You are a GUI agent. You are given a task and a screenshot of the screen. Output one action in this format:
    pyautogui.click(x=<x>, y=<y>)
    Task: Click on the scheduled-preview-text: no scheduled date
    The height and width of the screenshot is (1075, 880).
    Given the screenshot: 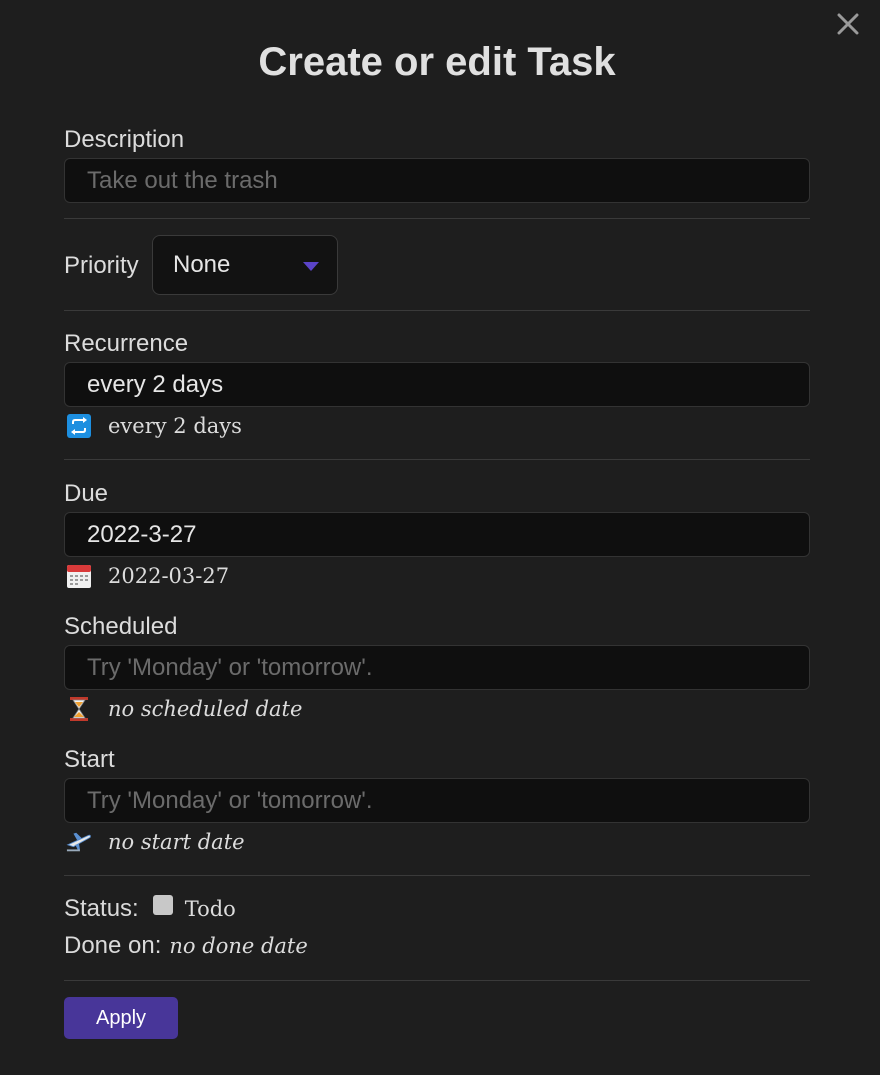 What is the action you would take?
    pyautogui.click(x=205, y=709)
    